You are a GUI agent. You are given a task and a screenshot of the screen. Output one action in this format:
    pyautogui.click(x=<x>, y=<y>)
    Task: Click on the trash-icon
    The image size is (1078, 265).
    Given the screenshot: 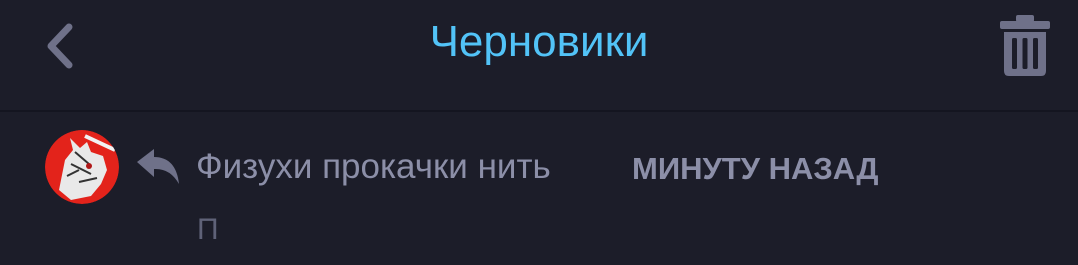 What is the action you would take?
    pyautogui.click(x=1025, y=45)
    